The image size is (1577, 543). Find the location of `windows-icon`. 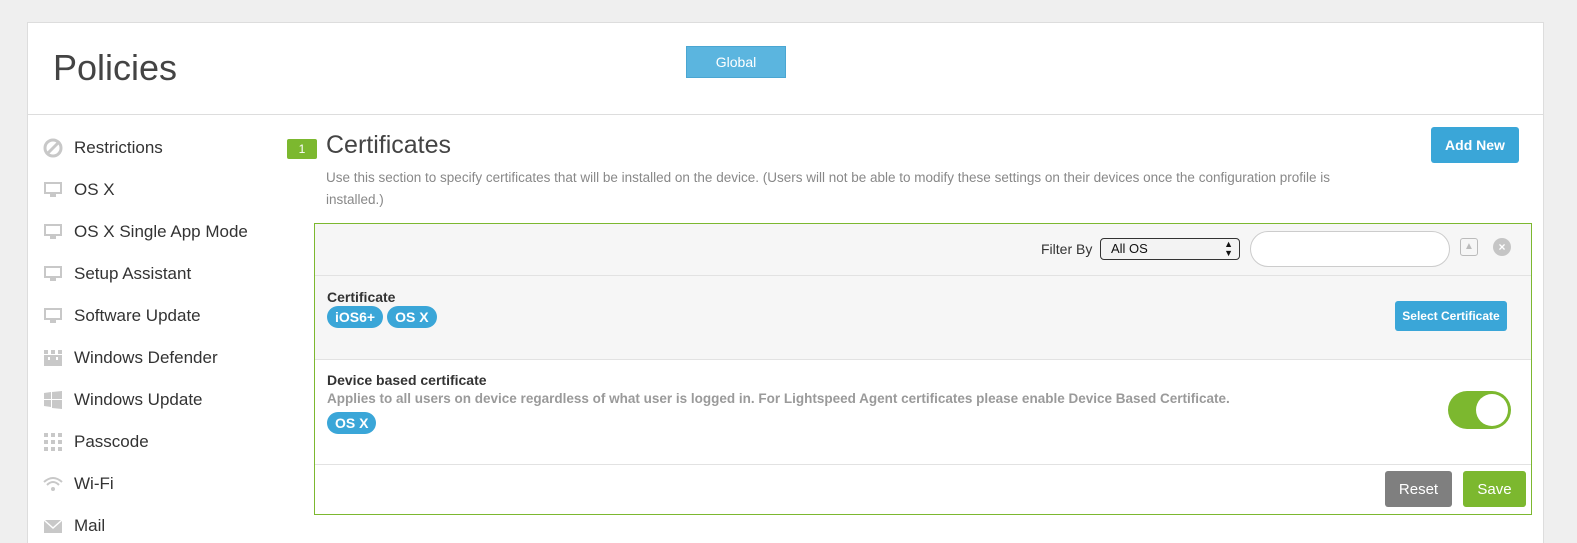

windows-icon is located at coordinates (53, 400).